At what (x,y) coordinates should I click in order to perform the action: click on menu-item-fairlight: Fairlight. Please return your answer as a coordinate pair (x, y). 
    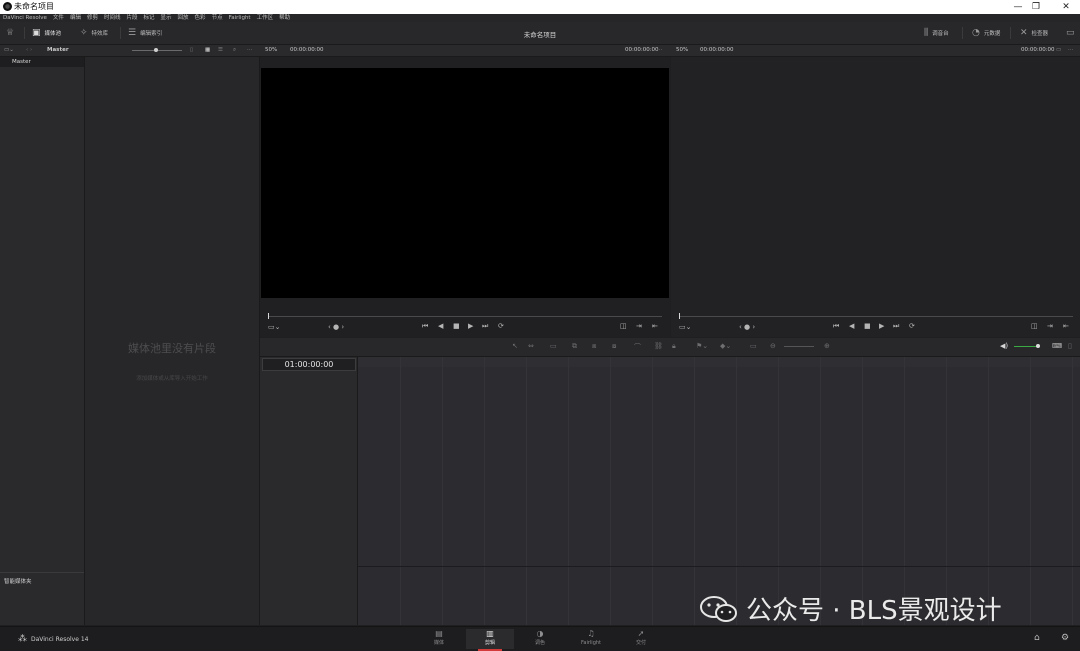
    Looking at the image, I should click on (240, 18).